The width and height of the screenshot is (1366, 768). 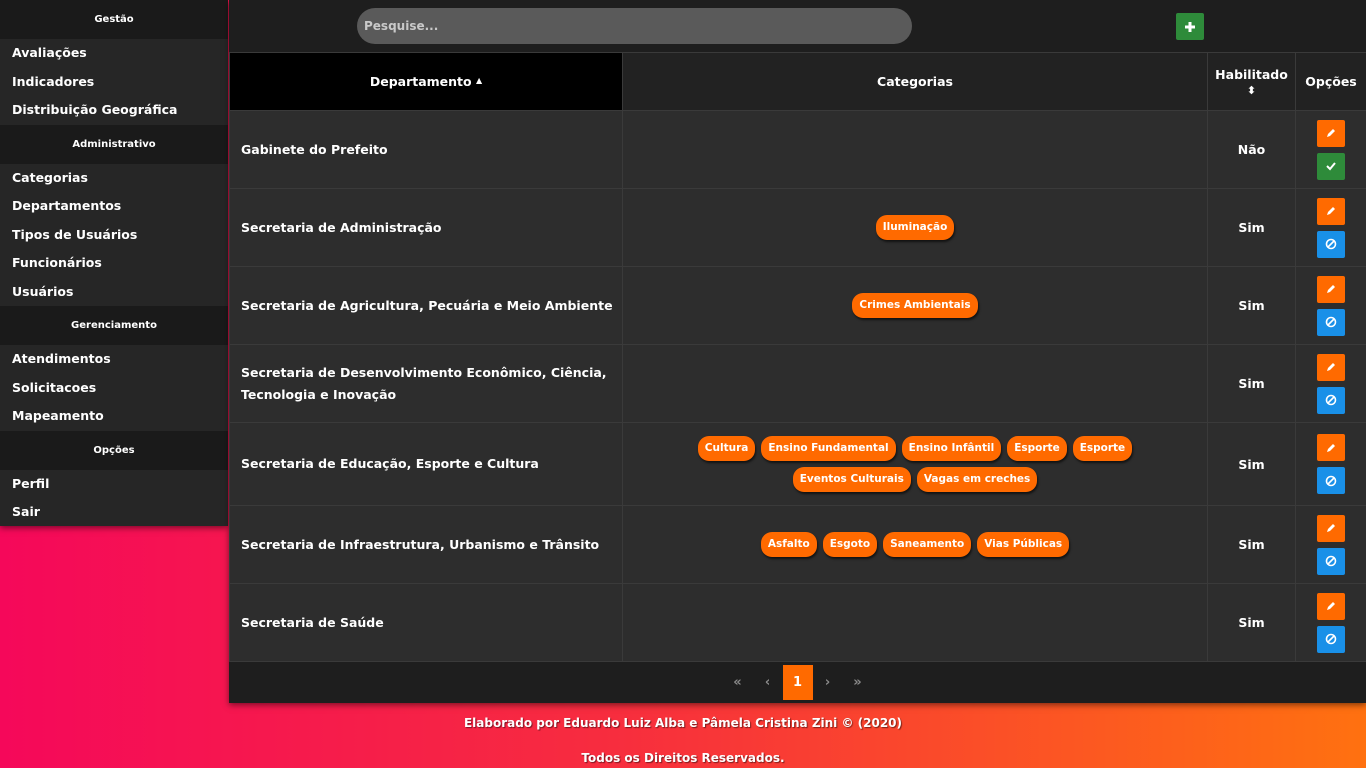 I want to click on categories-cell: Iluminação, so click(x=915, y=227).